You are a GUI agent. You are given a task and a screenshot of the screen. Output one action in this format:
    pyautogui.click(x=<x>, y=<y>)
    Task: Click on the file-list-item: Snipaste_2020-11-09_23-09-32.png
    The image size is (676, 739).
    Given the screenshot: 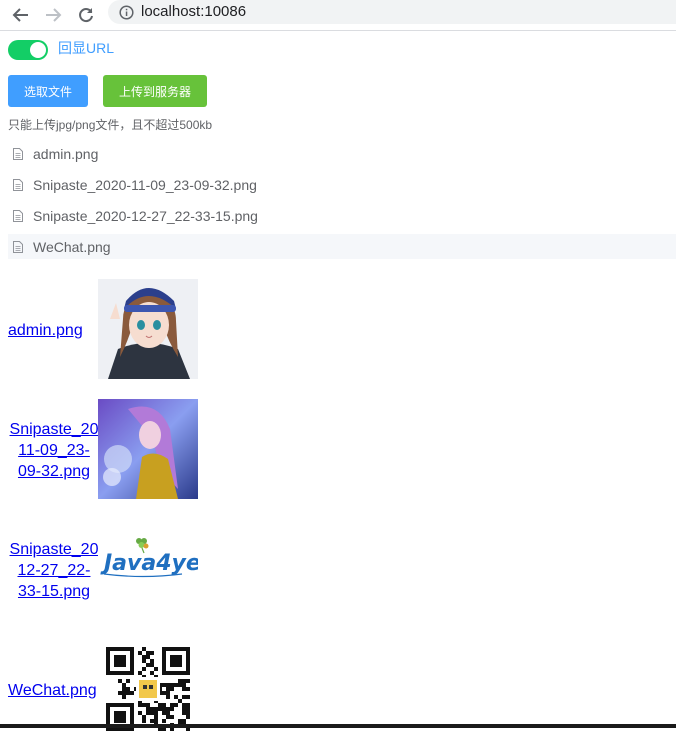 What is the action you would take?
    pyautogui.click(x=342, y=184)
    